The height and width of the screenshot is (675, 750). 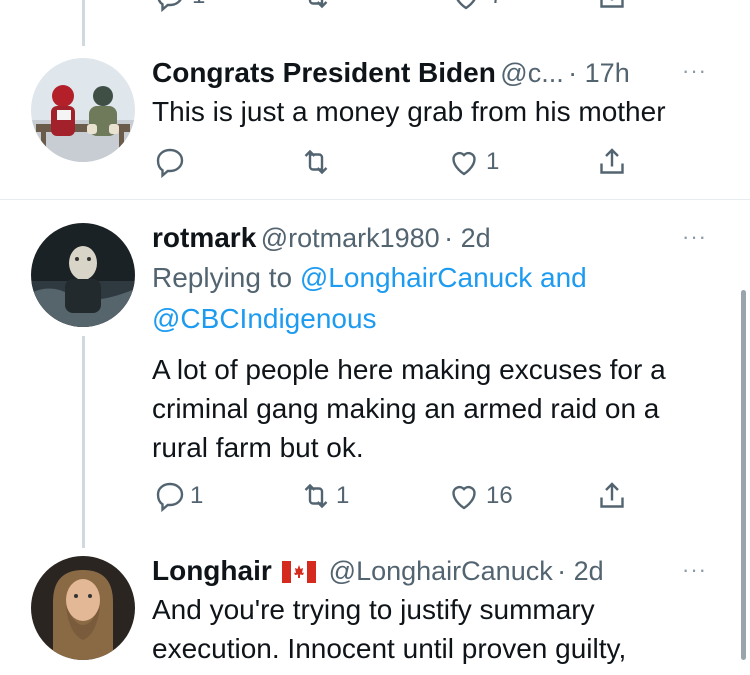 I want to click on tweet2-retweet-action: 1, so click(x=323, y=496).